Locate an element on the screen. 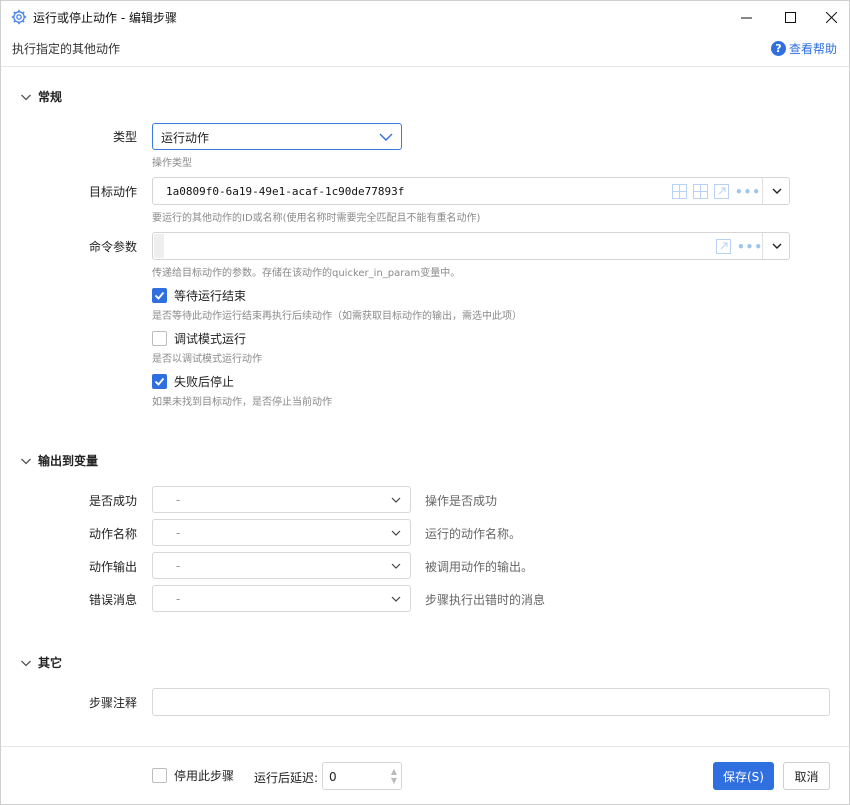 The width and height of the screenshot is (850, 805). step-note-input is located at coordinates (491, 702).